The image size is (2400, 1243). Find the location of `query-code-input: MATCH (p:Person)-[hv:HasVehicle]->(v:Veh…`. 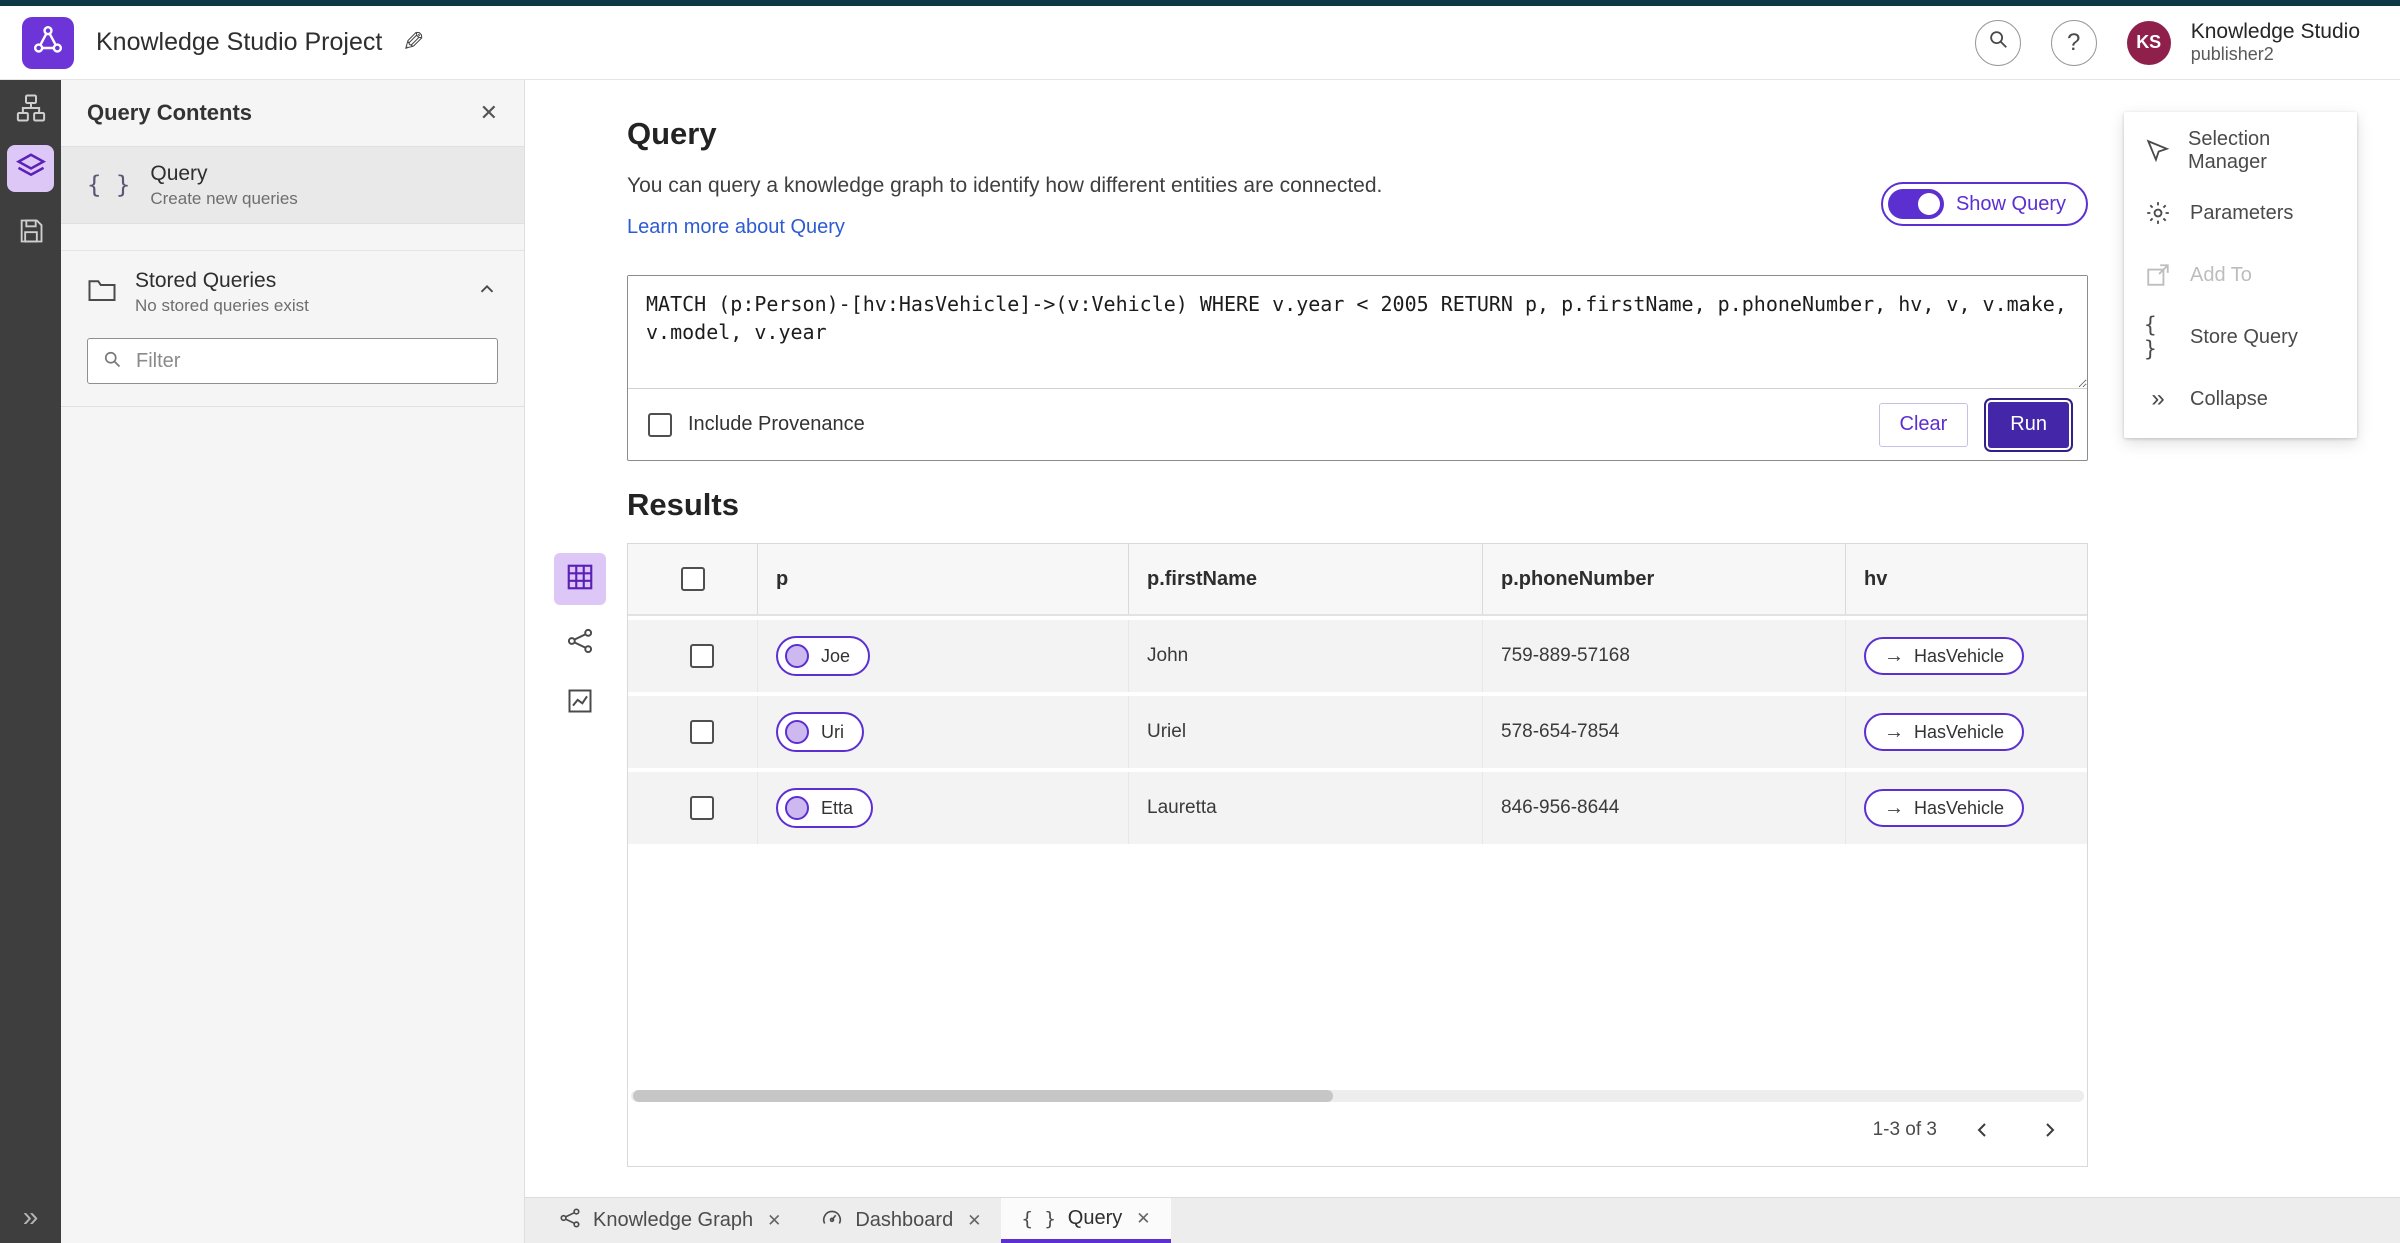

query-code-input: MATCH (p:Person)-[hv:HasVehicle]->(v:Veh… is located at coordinates (1357, 332).